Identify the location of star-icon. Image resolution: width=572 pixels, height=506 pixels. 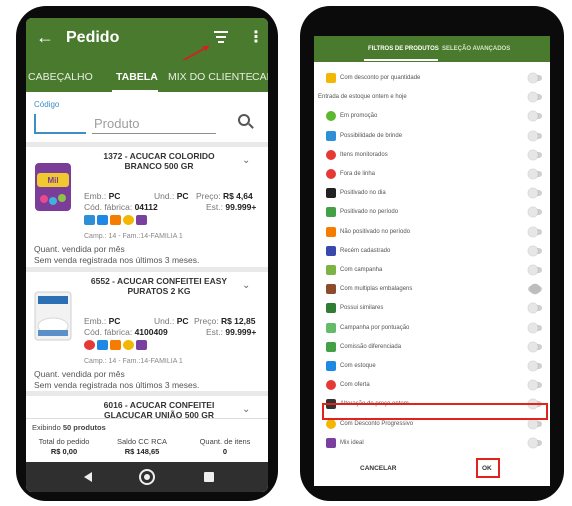
(331, 250).